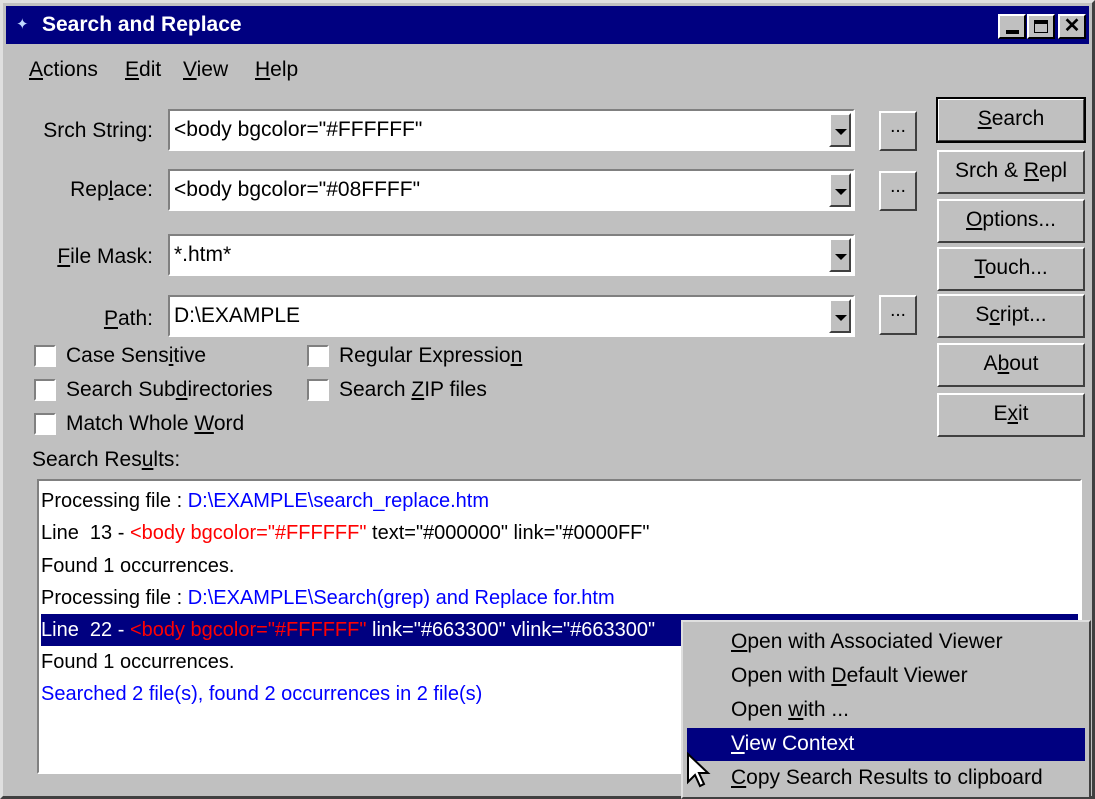 Image resolution: width=1095 pixels, height=799 pixels. Describe the element at coordinates (98, 130) in the screenshot. I see `srch-string-label: Srch String:` at that location.